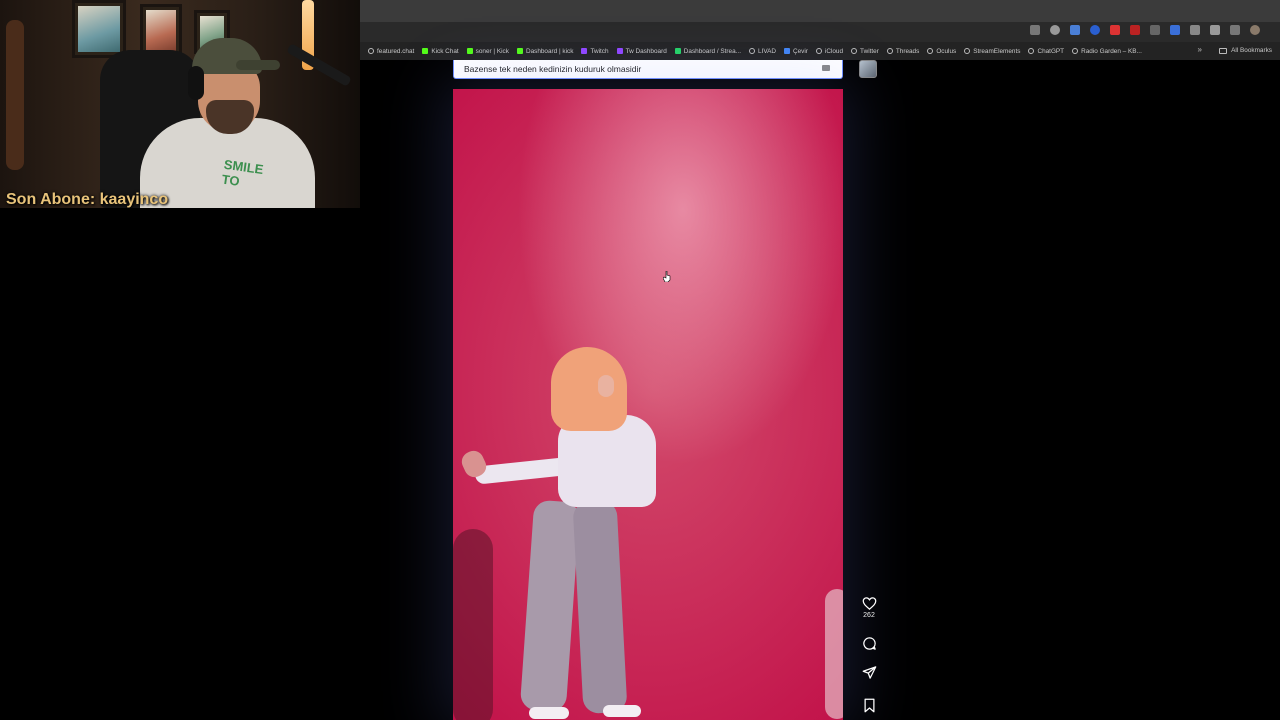 Image resolution: width=1280 pixels, height=720 pixels. I want to click on bookmark-item: Çevir, so click(795, 51).